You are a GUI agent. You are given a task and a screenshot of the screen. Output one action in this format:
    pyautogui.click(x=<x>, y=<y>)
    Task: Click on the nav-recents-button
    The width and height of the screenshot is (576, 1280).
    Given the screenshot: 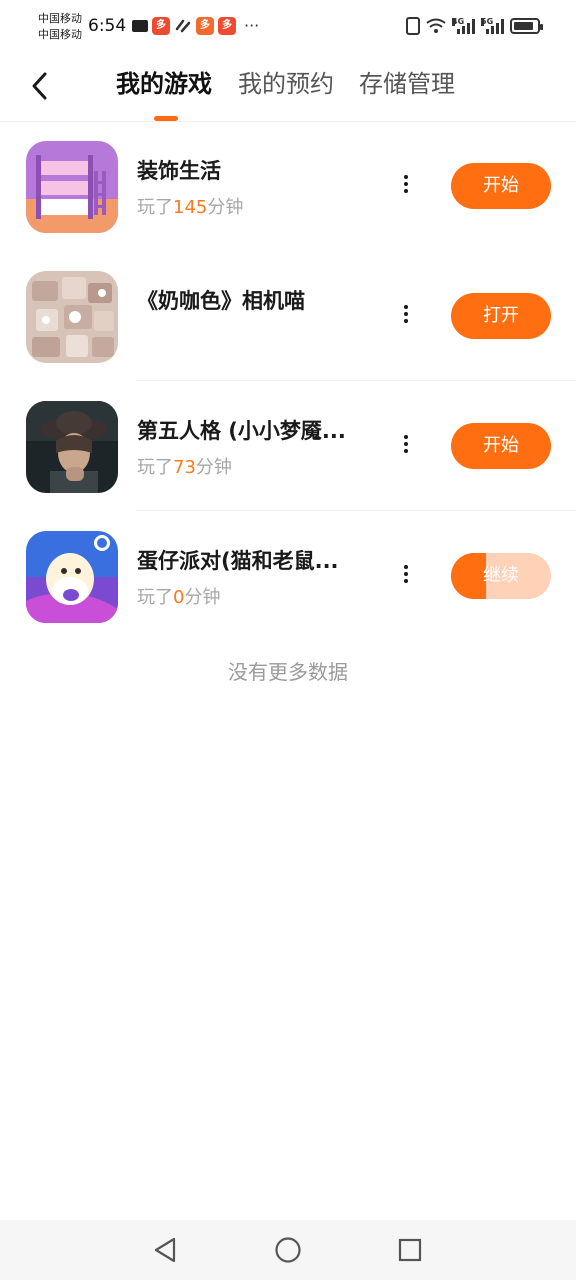 What is the action you would take?
    pyautogui.click(x=410, y=1250)
    